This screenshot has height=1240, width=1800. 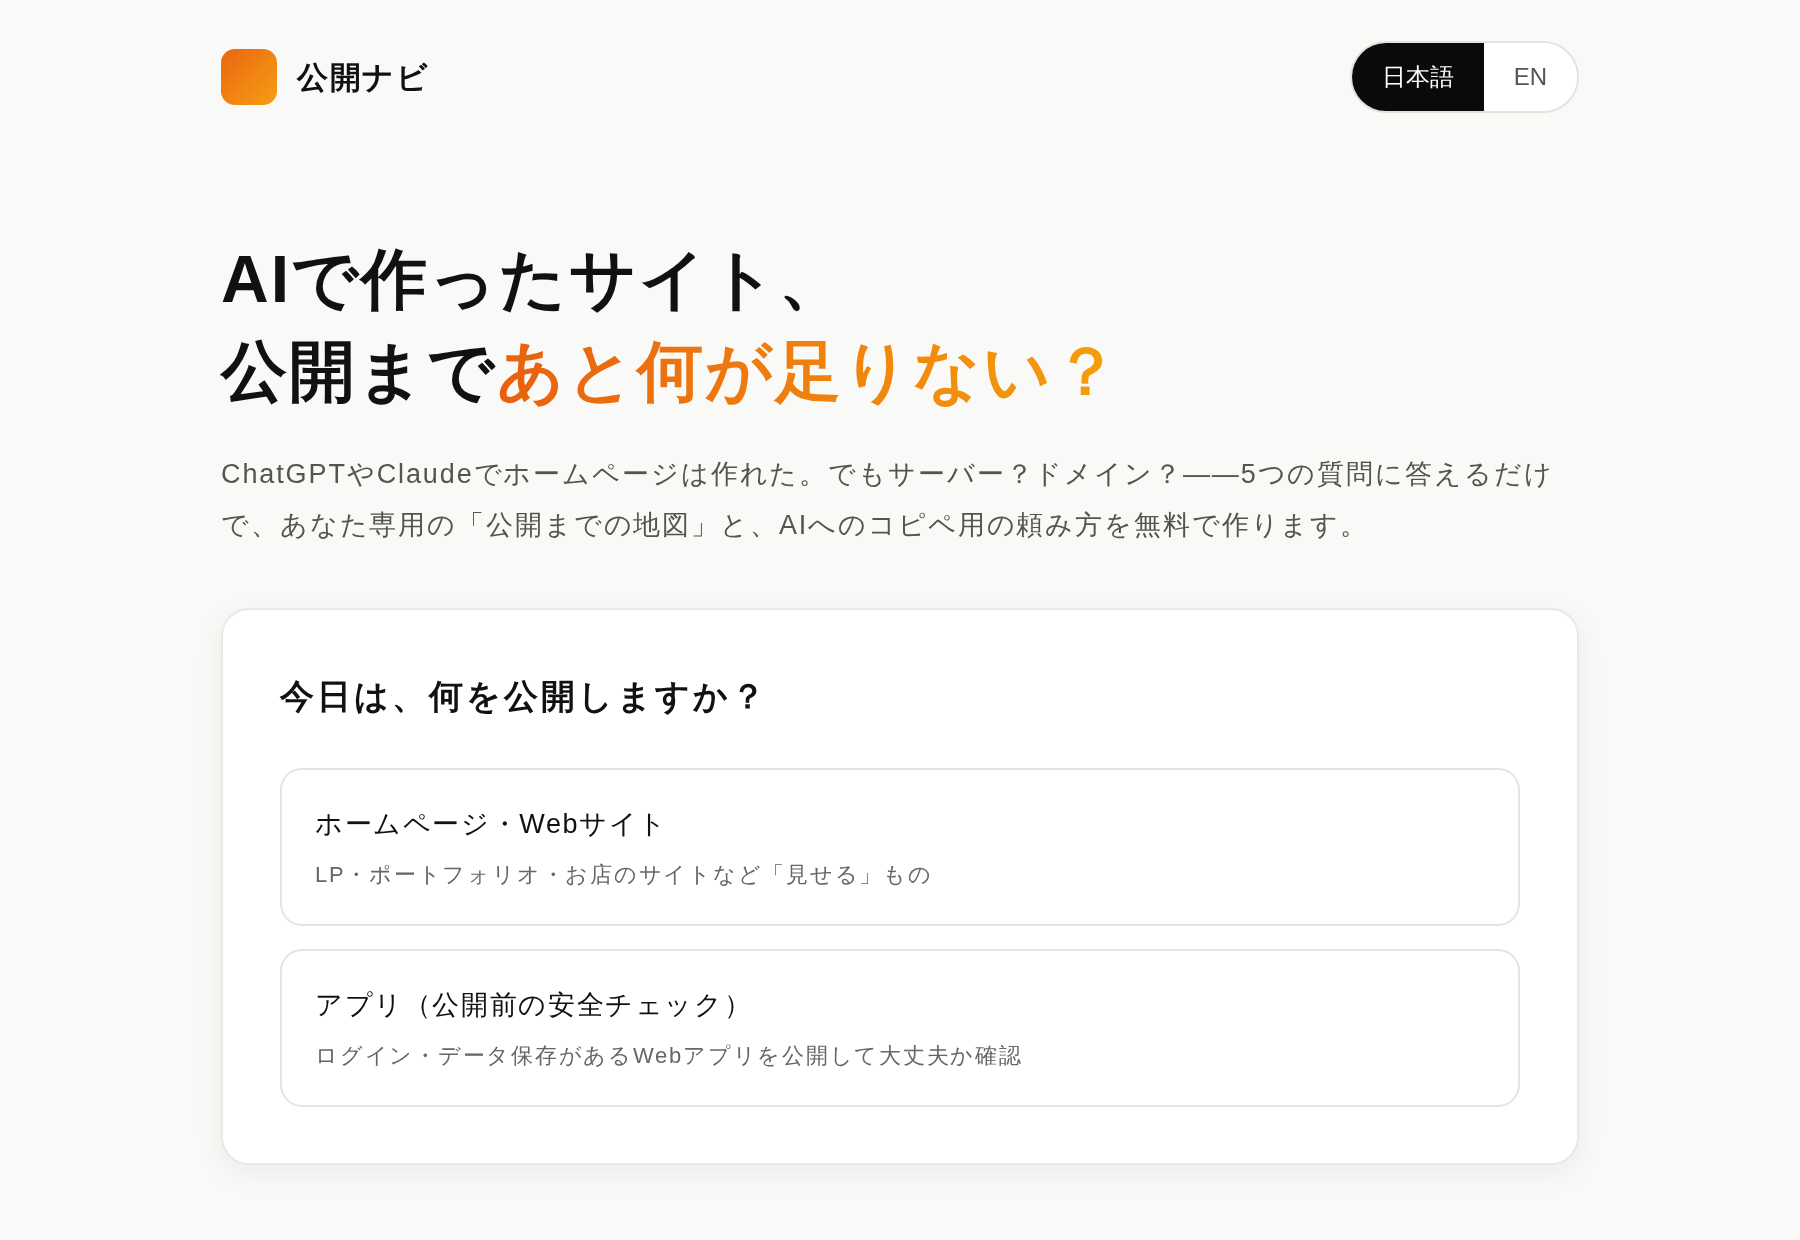 I want to click on option-card: アプリ（公開前の安全チェック） ログイン・データ保存があるWebアプリを公開して大丈夫か確認, so click(x=900, y=1028).